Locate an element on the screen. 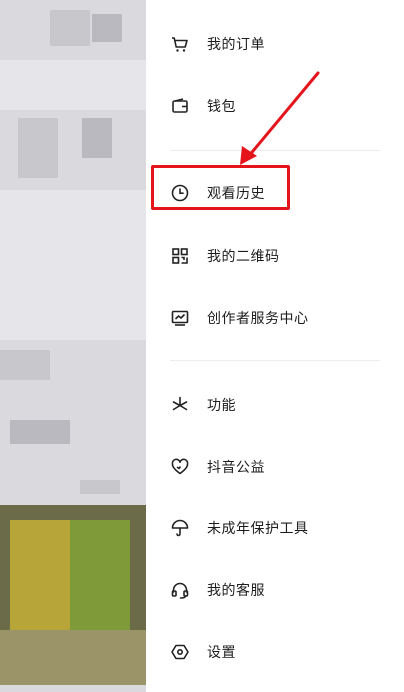  heart-hands-icon is located at coordinates (180, 467).